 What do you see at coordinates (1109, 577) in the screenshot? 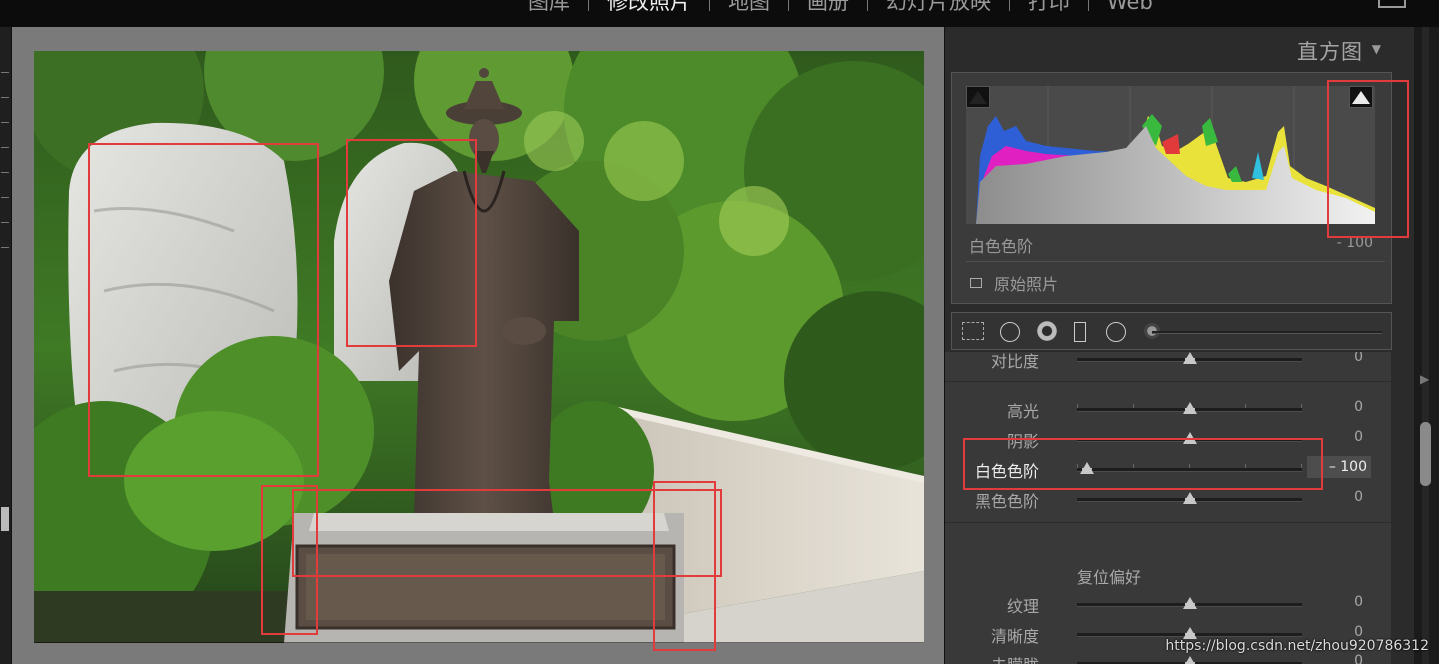
I see `presence-title: 复位偏好` at bounding box center [1109, 577].